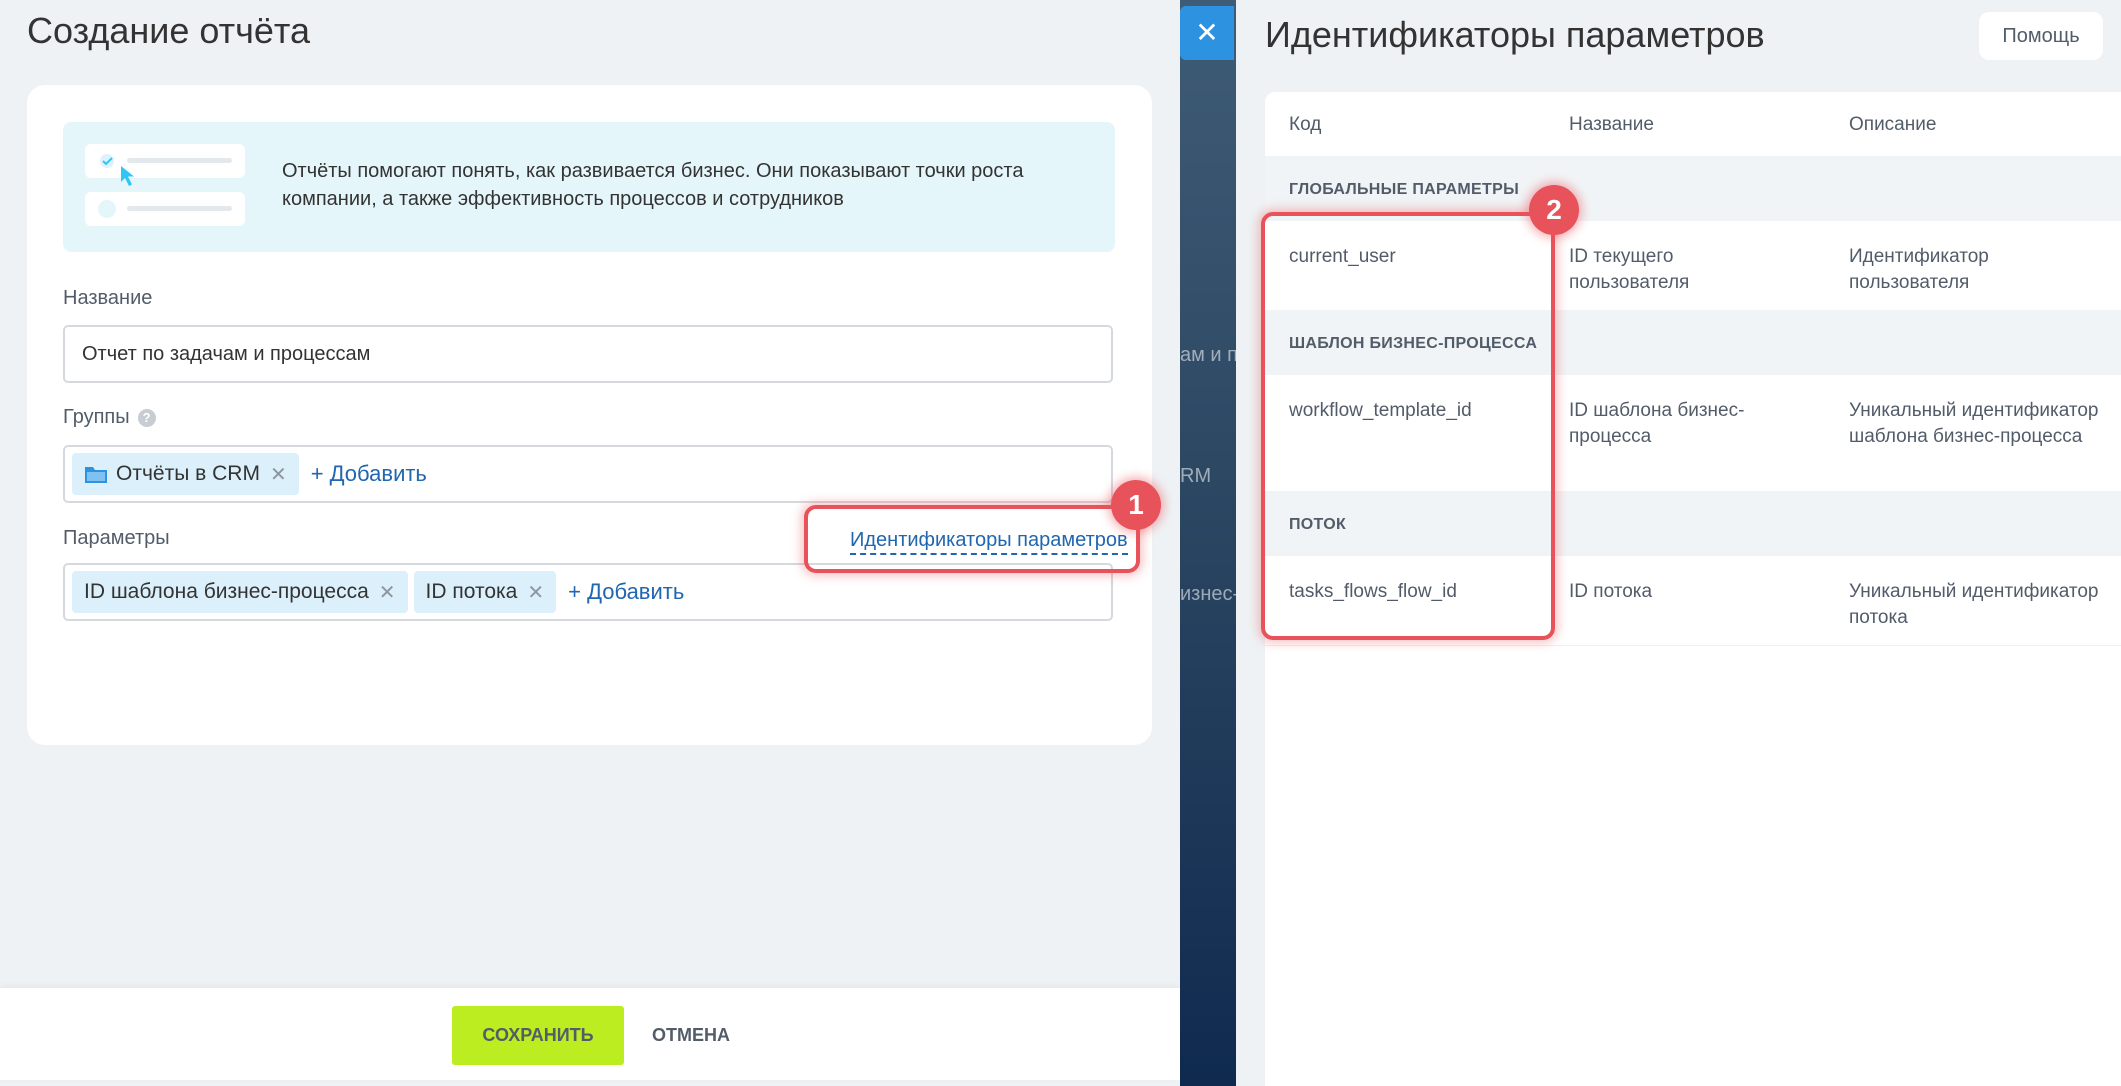 The height and width of the screenshot is (1086, 2121). What do you see at coordinates (146, 418) in the screenshot?
I see `help-icon: ?` at bounding box center [146, 418].